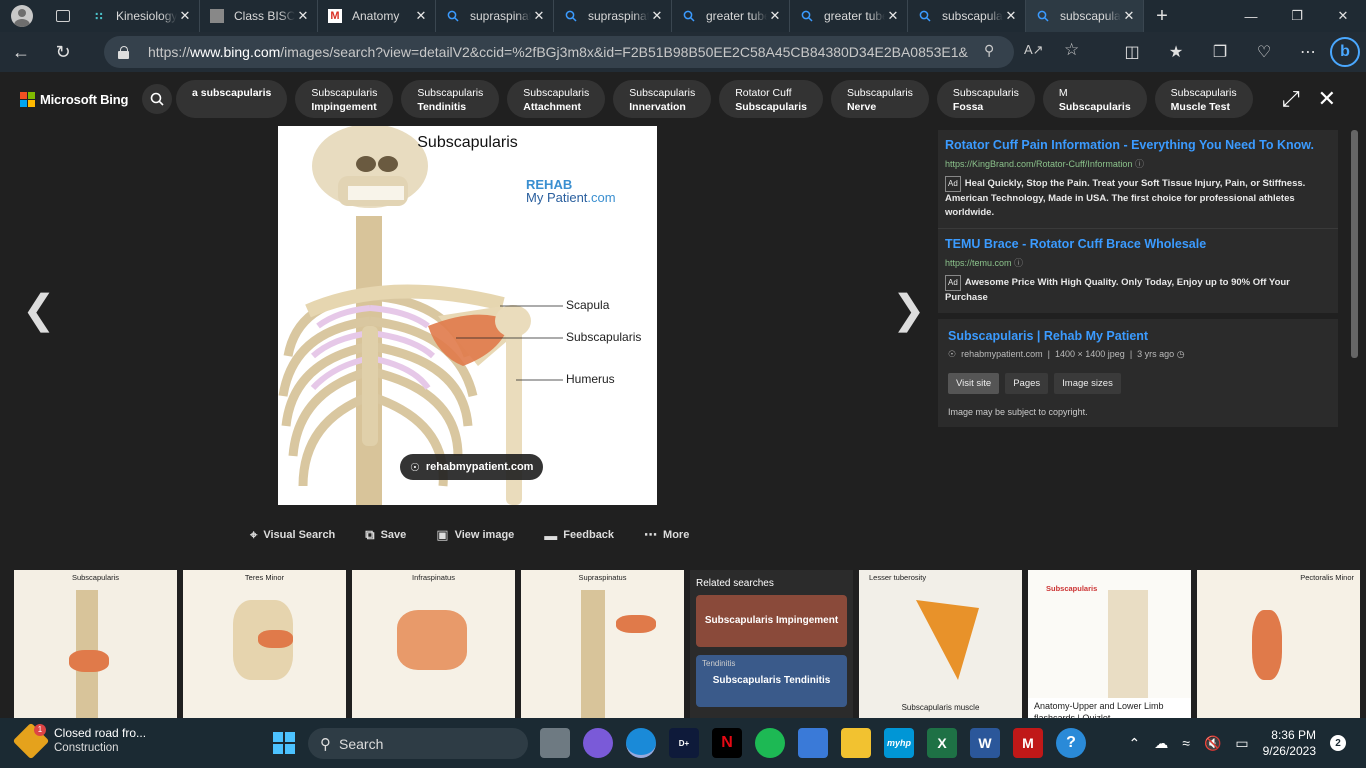 This screenshot has height=768, width=1366. What do you see at coordinates (967, 16) in the screenshot?
I see `tab-7: subscapularis✕` at bounding box center [967, 16].